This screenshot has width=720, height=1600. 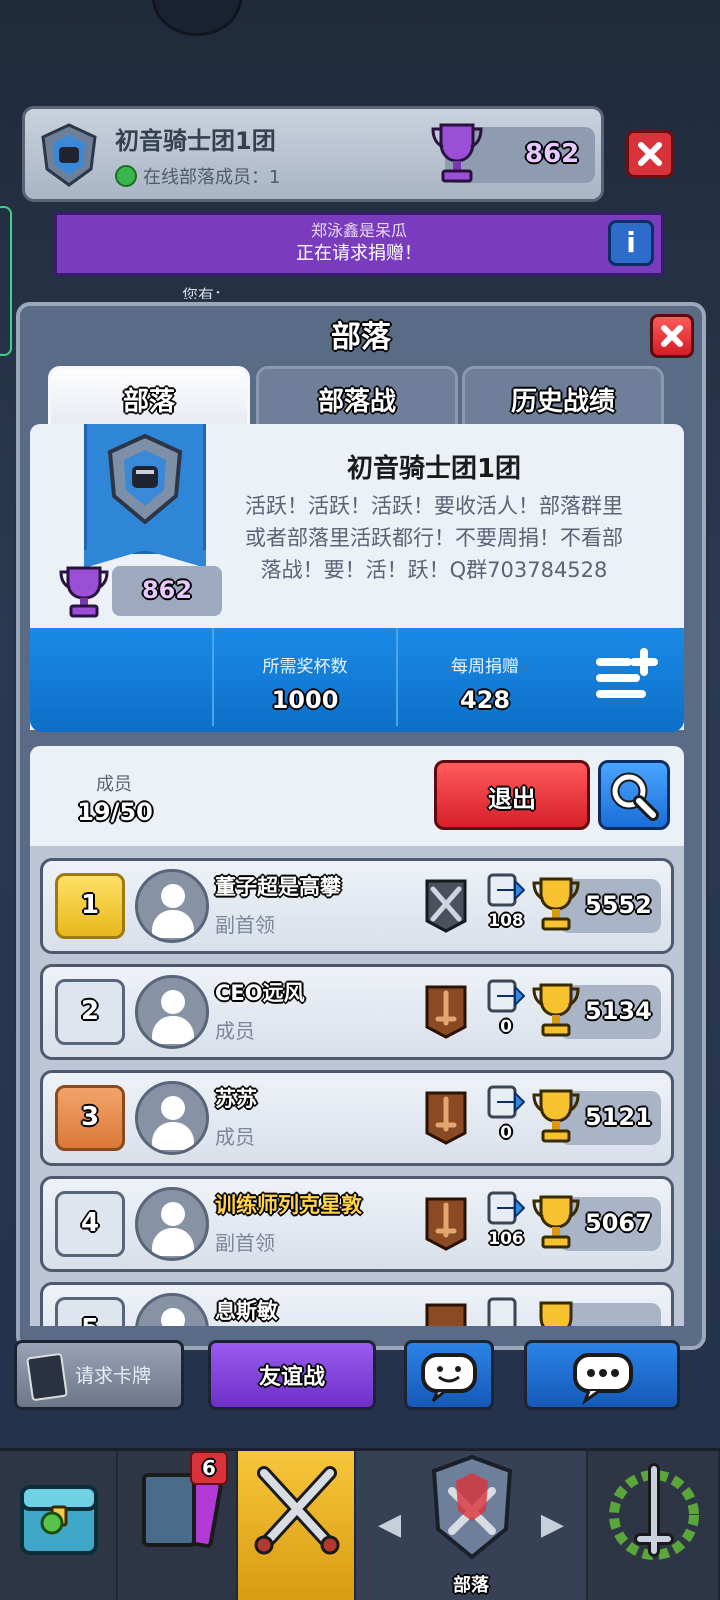 I want to click on modal-title: 部落, so click(x=361, y=337).